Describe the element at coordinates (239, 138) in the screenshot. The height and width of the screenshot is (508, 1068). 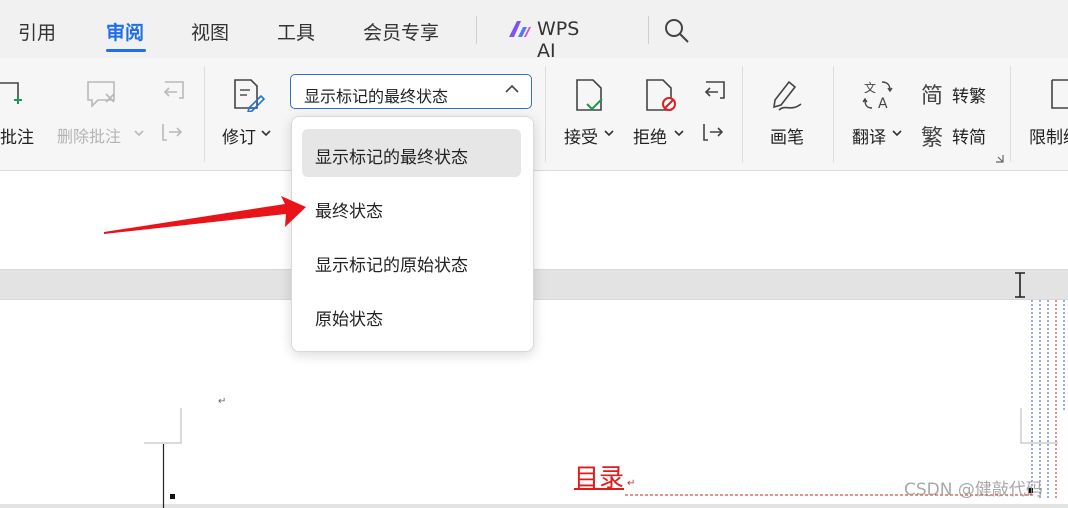
I see `track-changes-label: 修订` at that location.